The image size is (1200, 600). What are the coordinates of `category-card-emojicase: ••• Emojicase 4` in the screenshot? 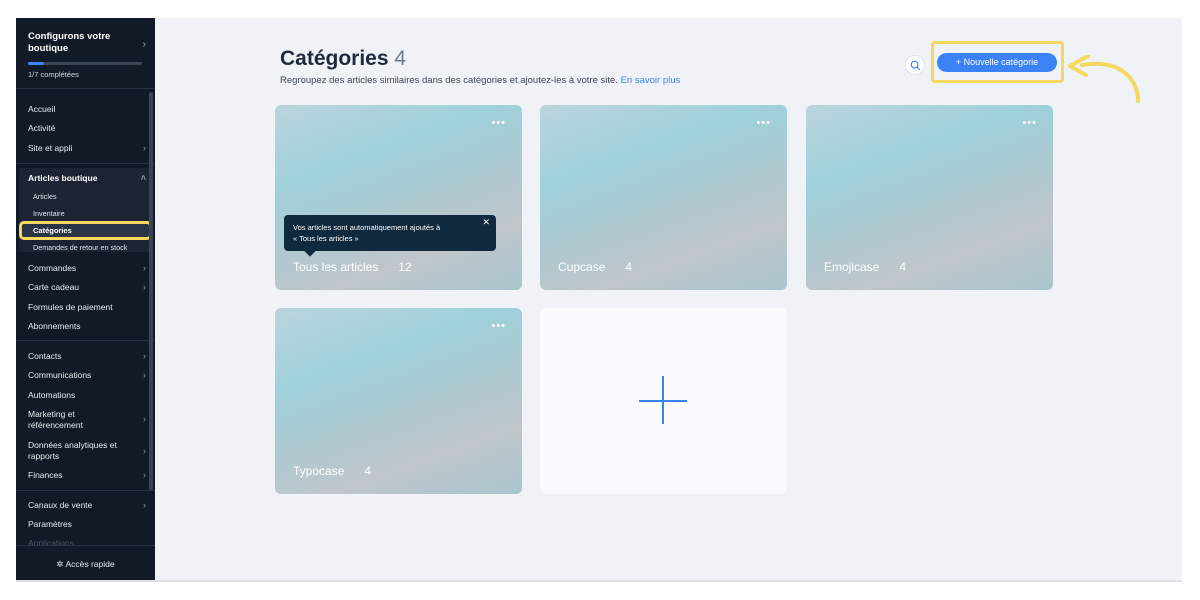 It's located at (929, 197).